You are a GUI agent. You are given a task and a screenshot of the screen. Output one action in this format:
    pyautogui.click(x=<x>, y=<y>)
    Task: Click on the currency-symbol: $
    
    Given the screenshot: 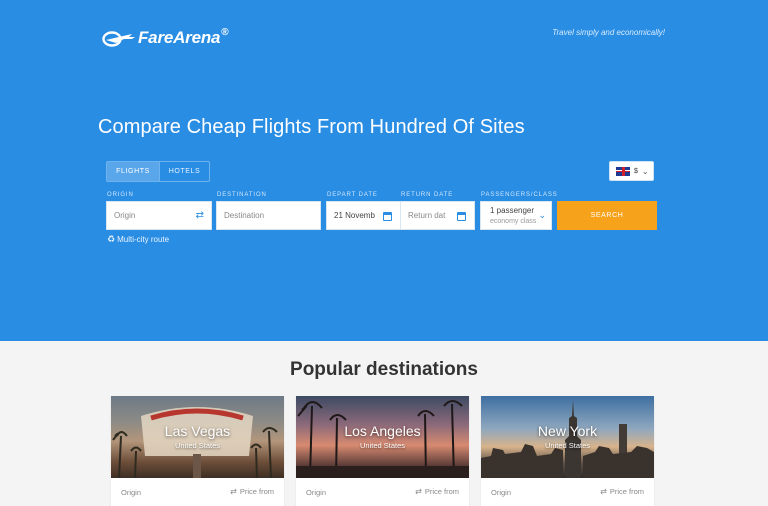 What is the action you would take?
    pyautogui.click(x=636, y=171)
    